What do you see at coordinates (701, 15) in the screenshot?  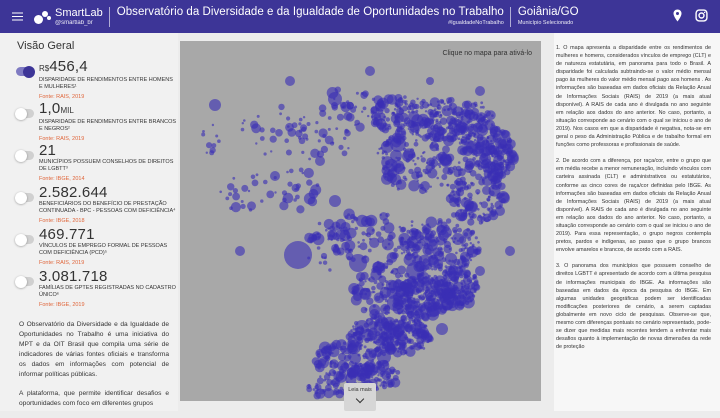 I see `instagram-icon` at bounding box center [701, 15].